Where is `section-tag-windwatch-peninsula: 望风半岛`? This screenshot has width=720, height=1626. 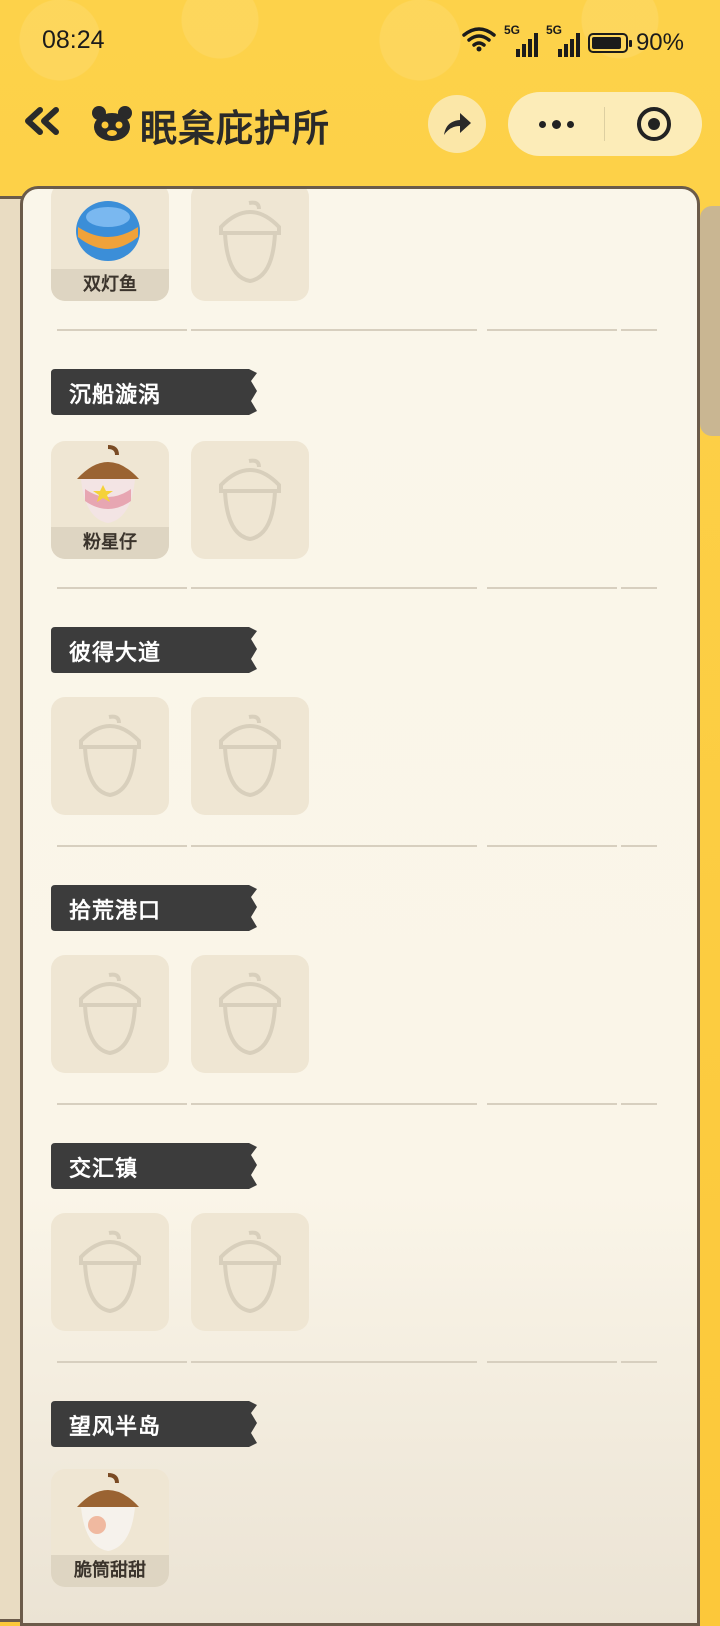
section-tag-windwatch-peninsula: 望风半岛 is located at coordinates (154, 1424).